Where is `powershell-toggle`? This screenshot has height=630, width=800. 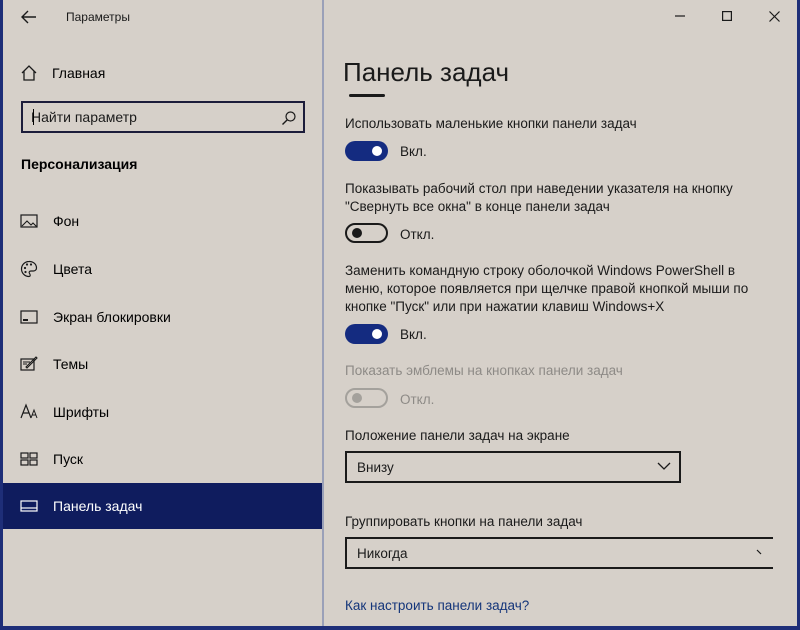
powershell-toggle is located at coordinates (366, 334).